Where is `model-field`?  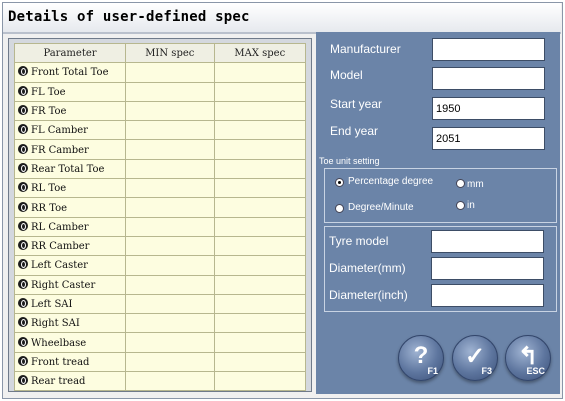
model-field is located at coordinates (488, 78).